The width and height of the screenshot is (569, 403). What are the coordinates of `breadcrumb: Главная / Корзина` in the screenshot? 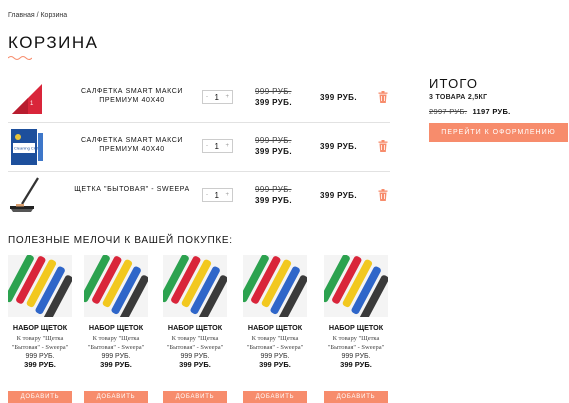 It's located at (37, 15).